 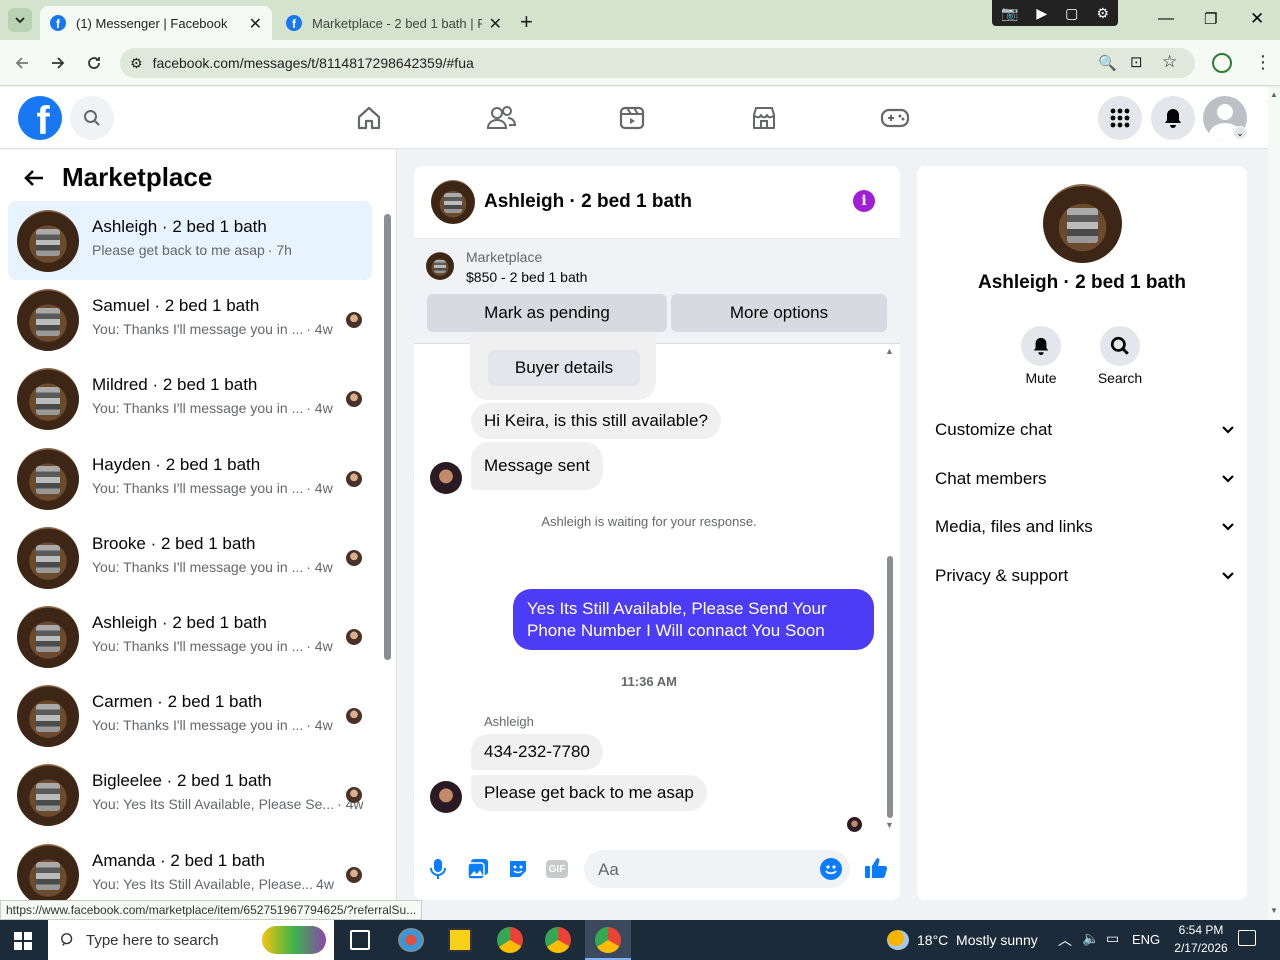 I want to click on details-section-row: Privacy & support, so click(x=1085, y=576).